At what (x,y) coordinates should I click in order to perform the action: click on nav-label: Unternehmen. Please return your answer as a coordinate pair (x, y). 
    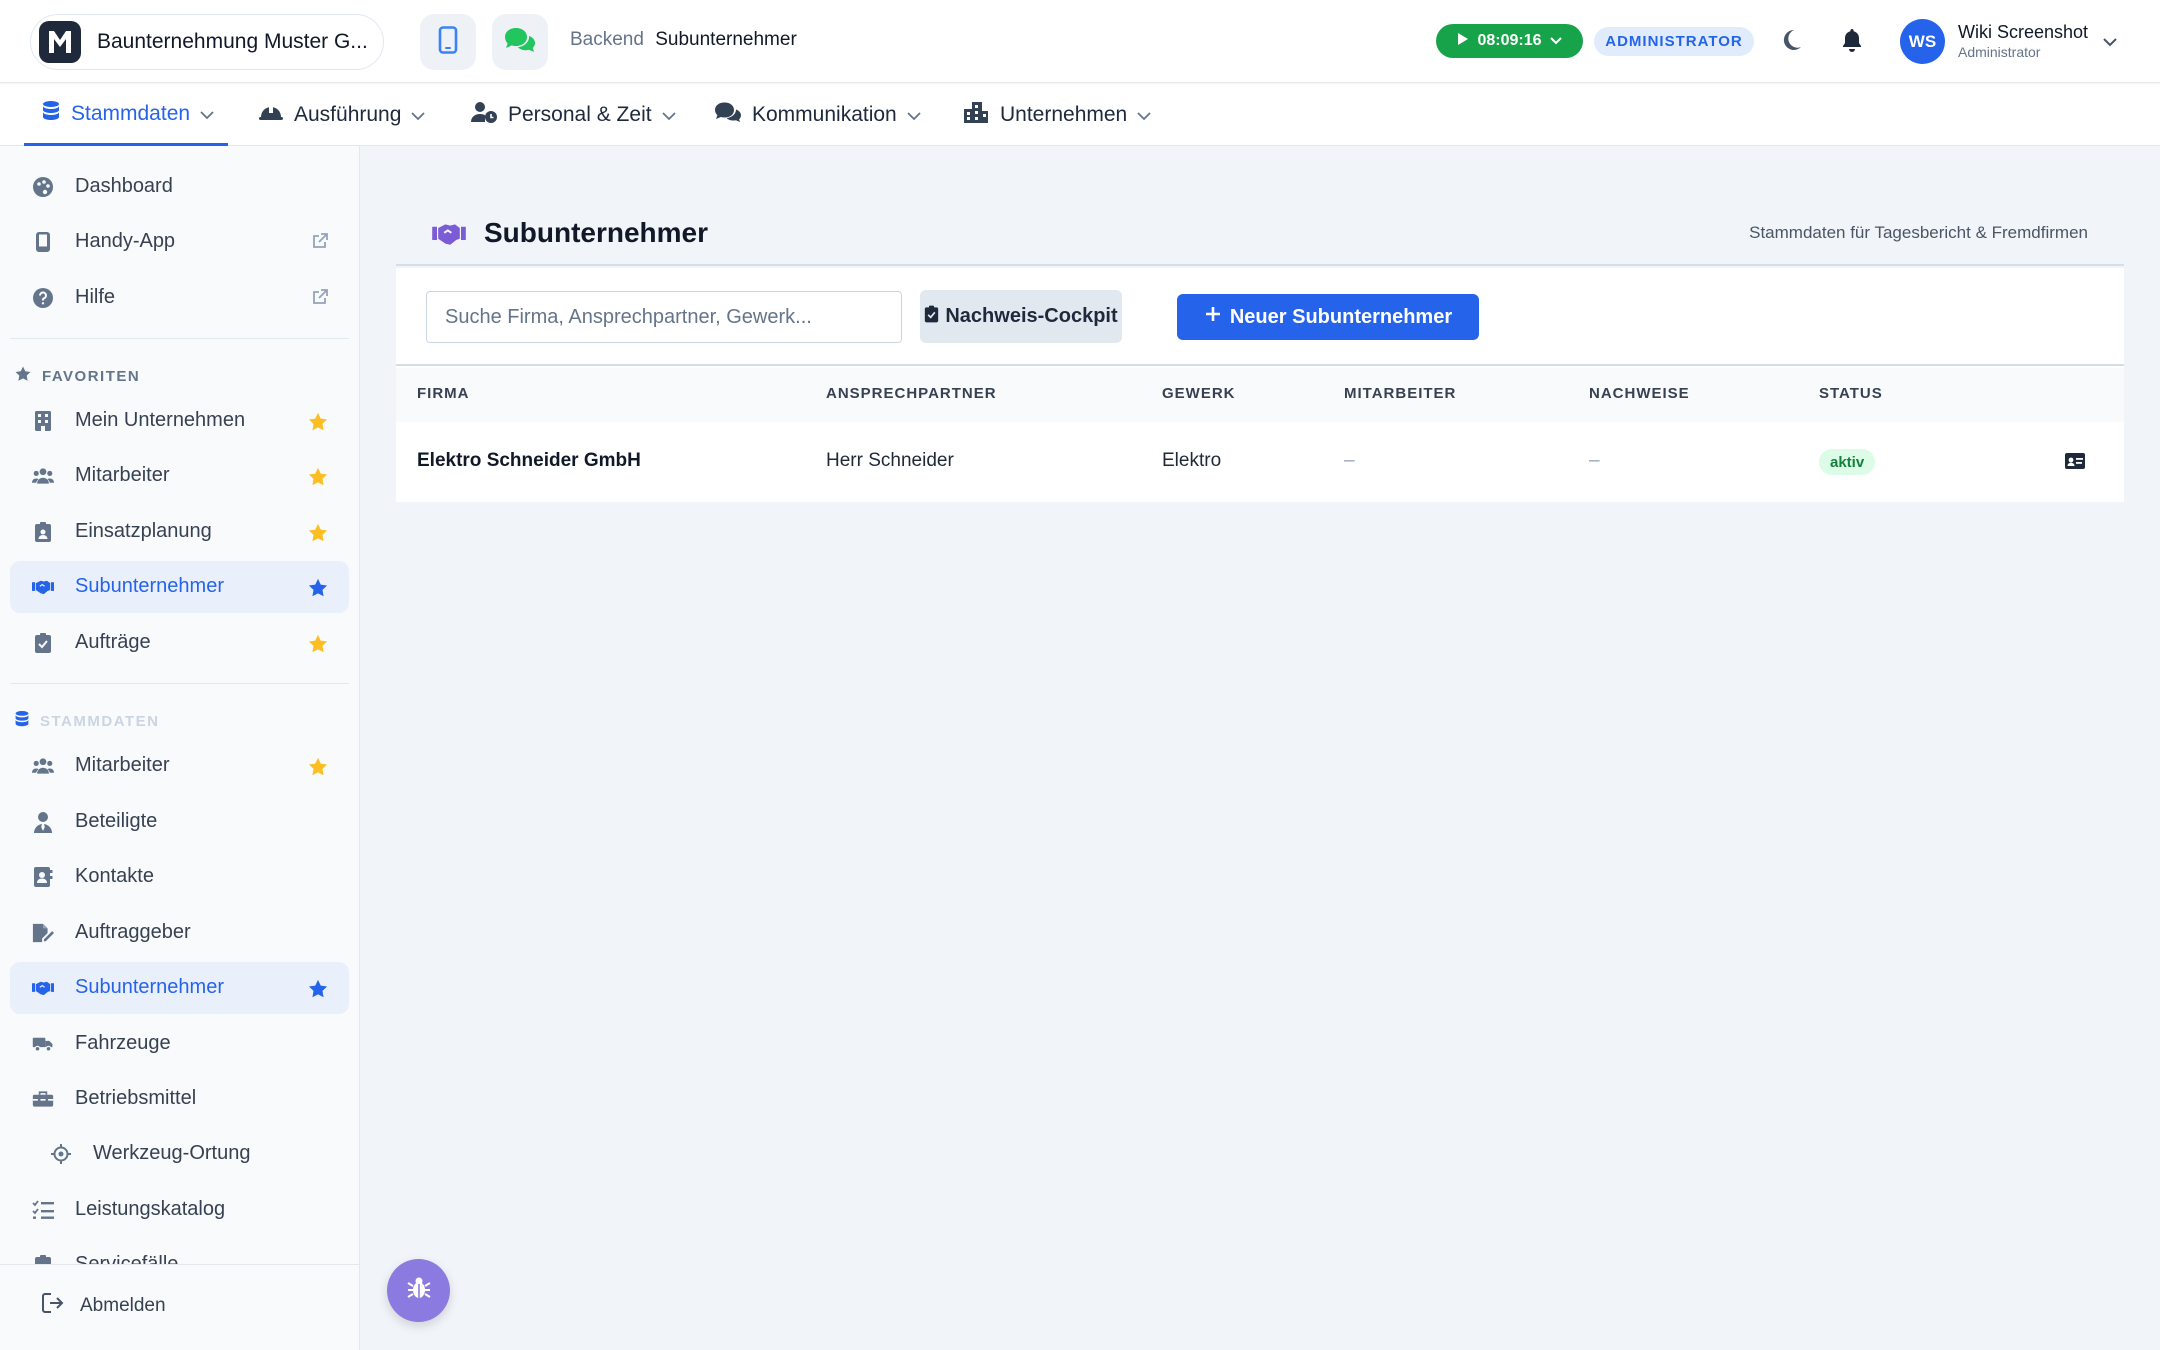
    Looking at the image, I should click on (1064, 114).